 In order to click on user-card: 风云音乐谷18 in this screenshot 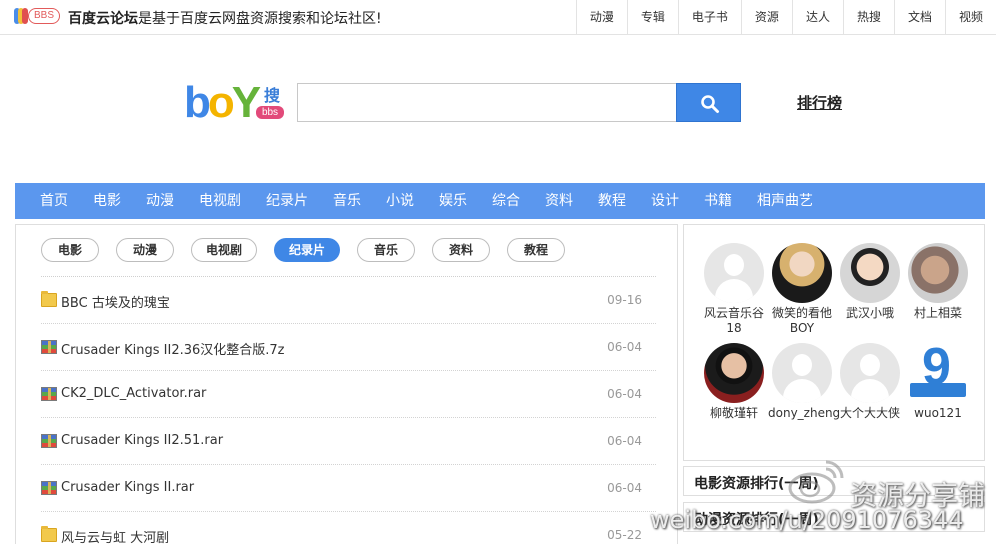, I will do `click(734, 289)`.